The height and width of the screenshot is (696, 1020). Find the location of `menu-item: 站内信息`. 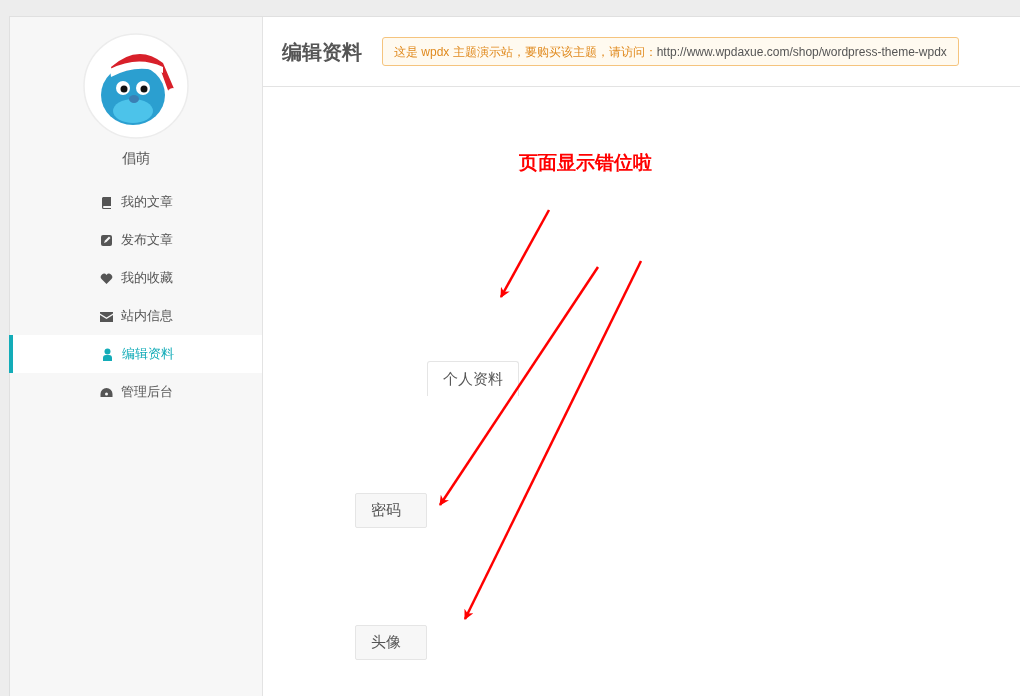

menu-item: 站内信息 is located at coordinates (136, 316).